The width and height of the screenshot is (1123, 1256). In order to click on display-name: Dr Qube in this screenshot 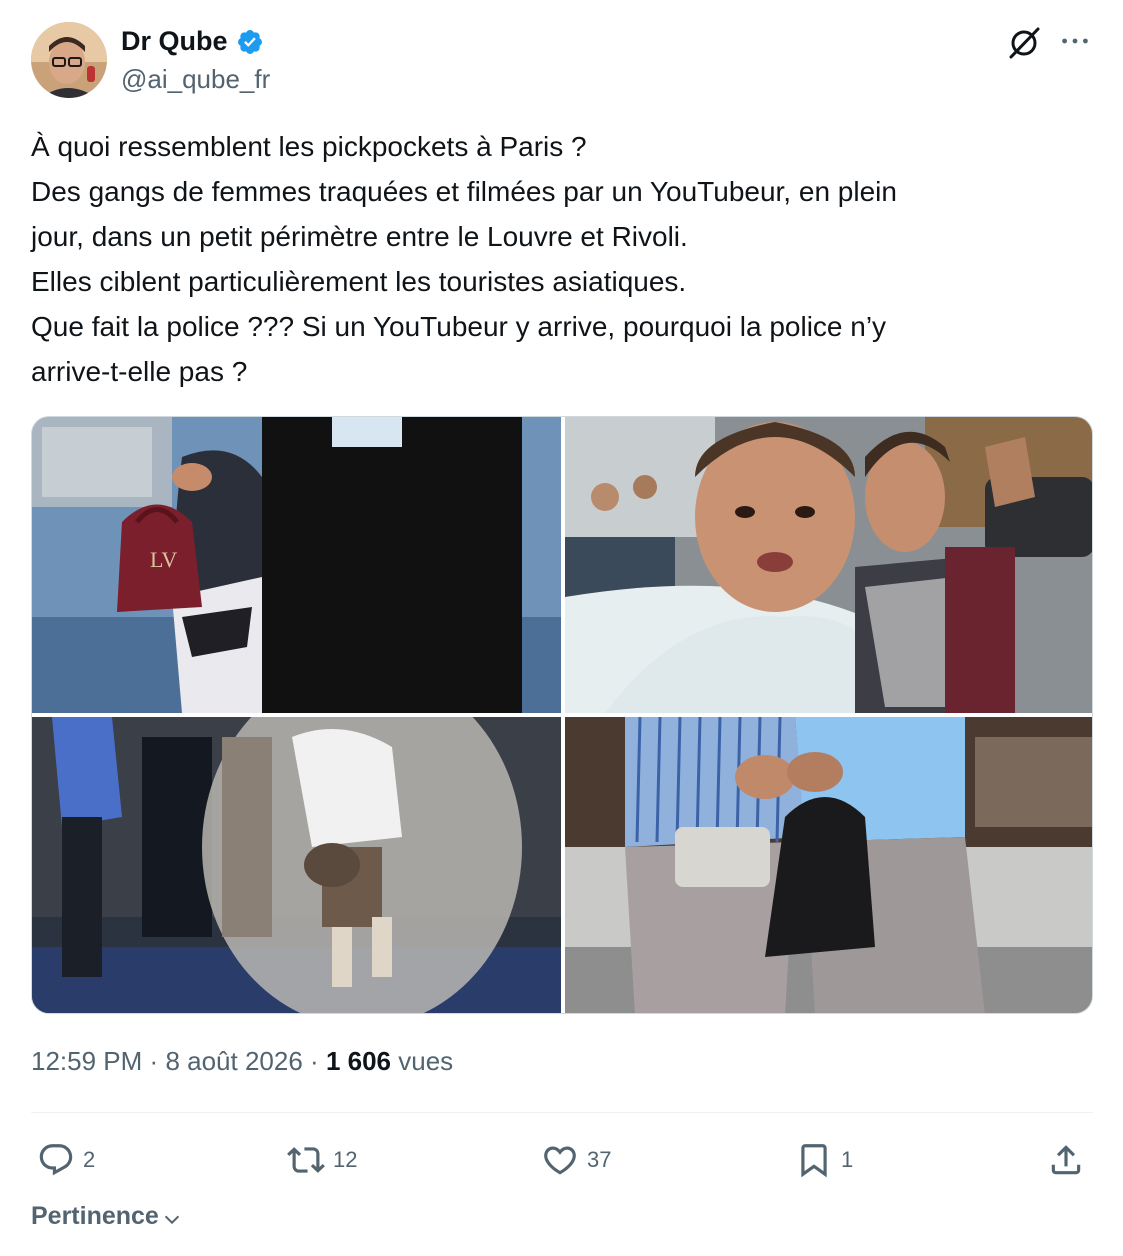, I will do `click(174, 41)`.